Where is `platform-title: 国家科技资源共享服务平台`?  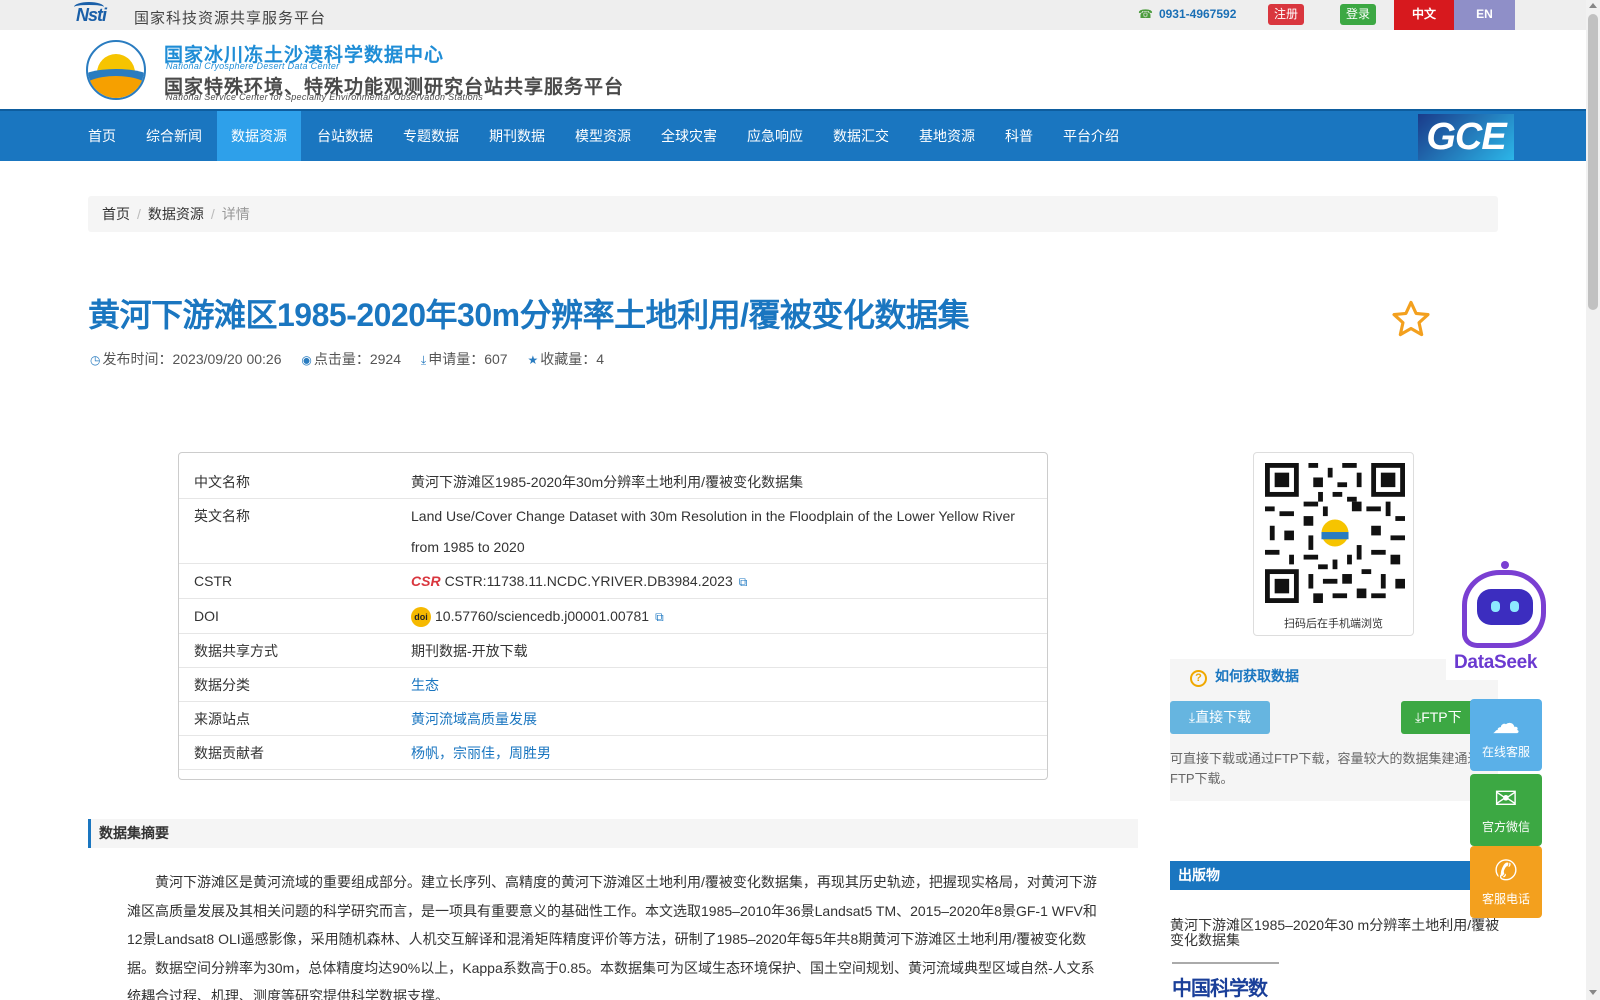 platform-title: 国家科技资源共享服务平台 is located at coordinates (230, 17).